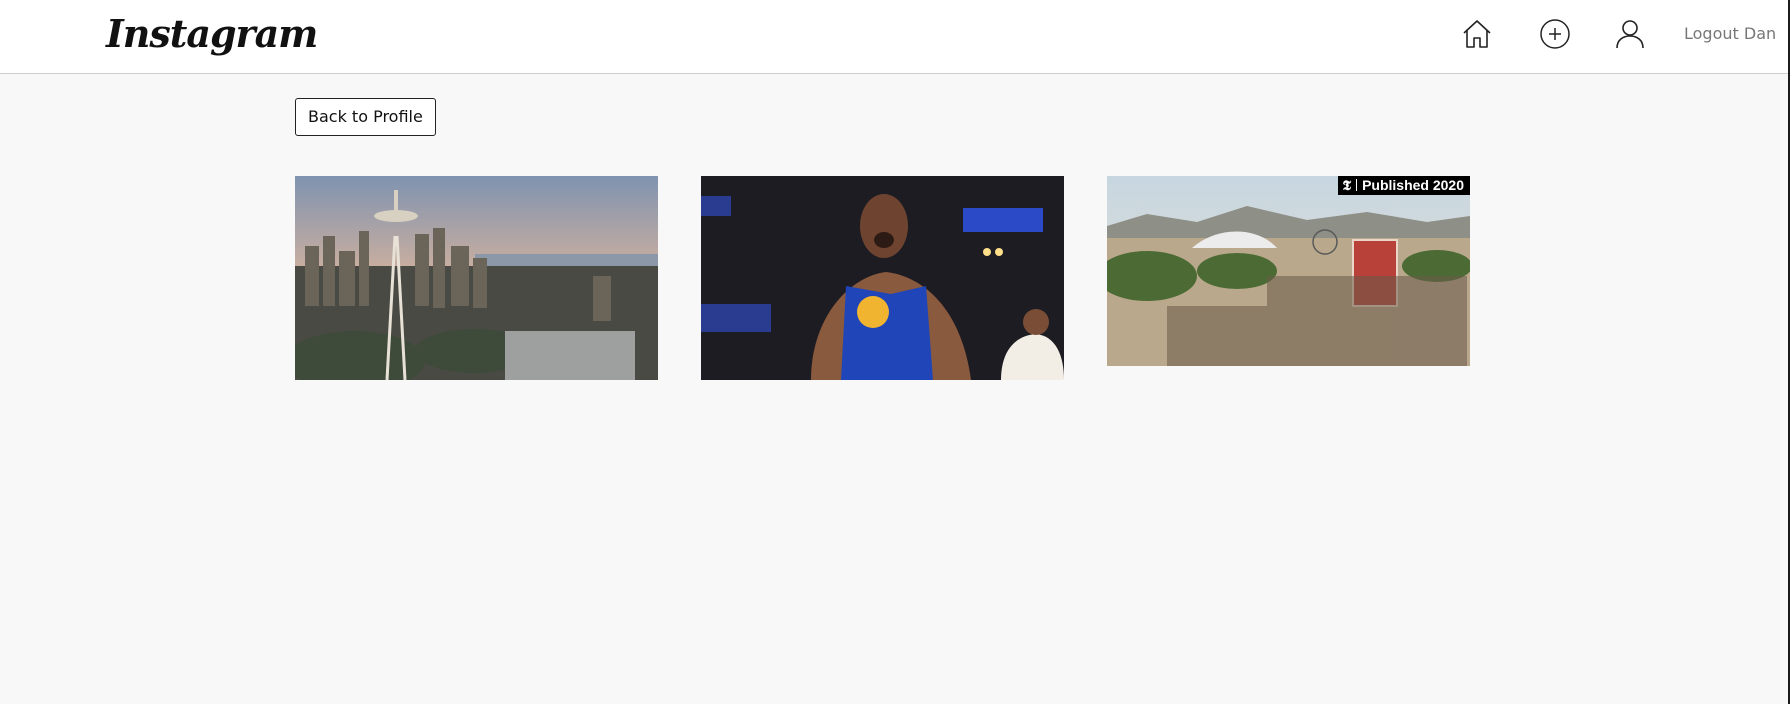 This screenshot has width=1790, height=704. I want to click on festival-aerial-image, so click(1288, 271).